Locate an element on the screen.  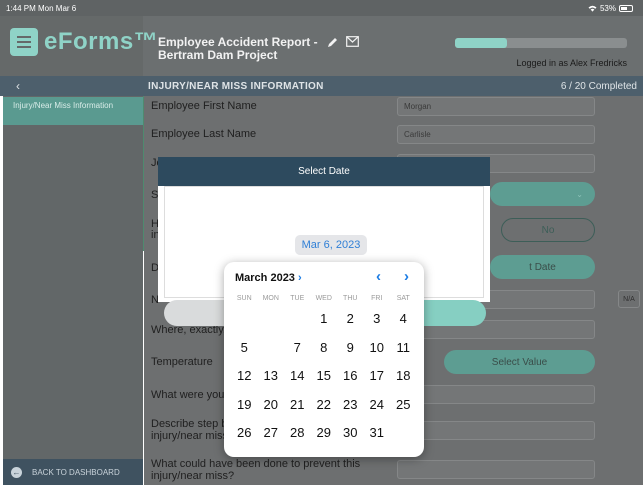
last-name-label: Employee Last Name is located at coordinates (204, 134).